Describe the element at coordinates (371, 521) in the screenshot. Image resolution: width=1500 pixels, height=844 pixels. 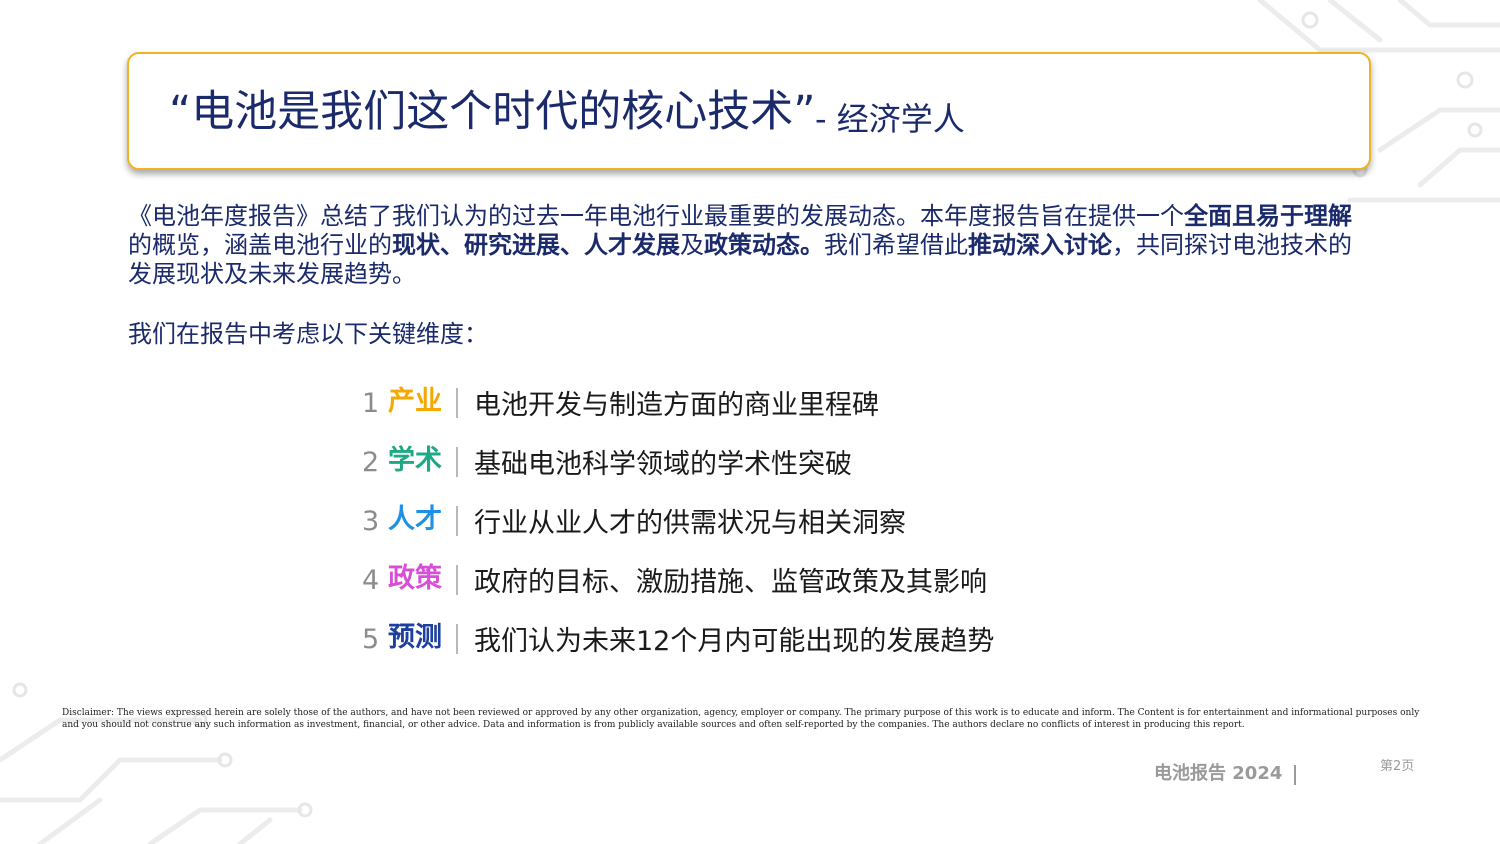
I see `dimension-number: 3` at that location.